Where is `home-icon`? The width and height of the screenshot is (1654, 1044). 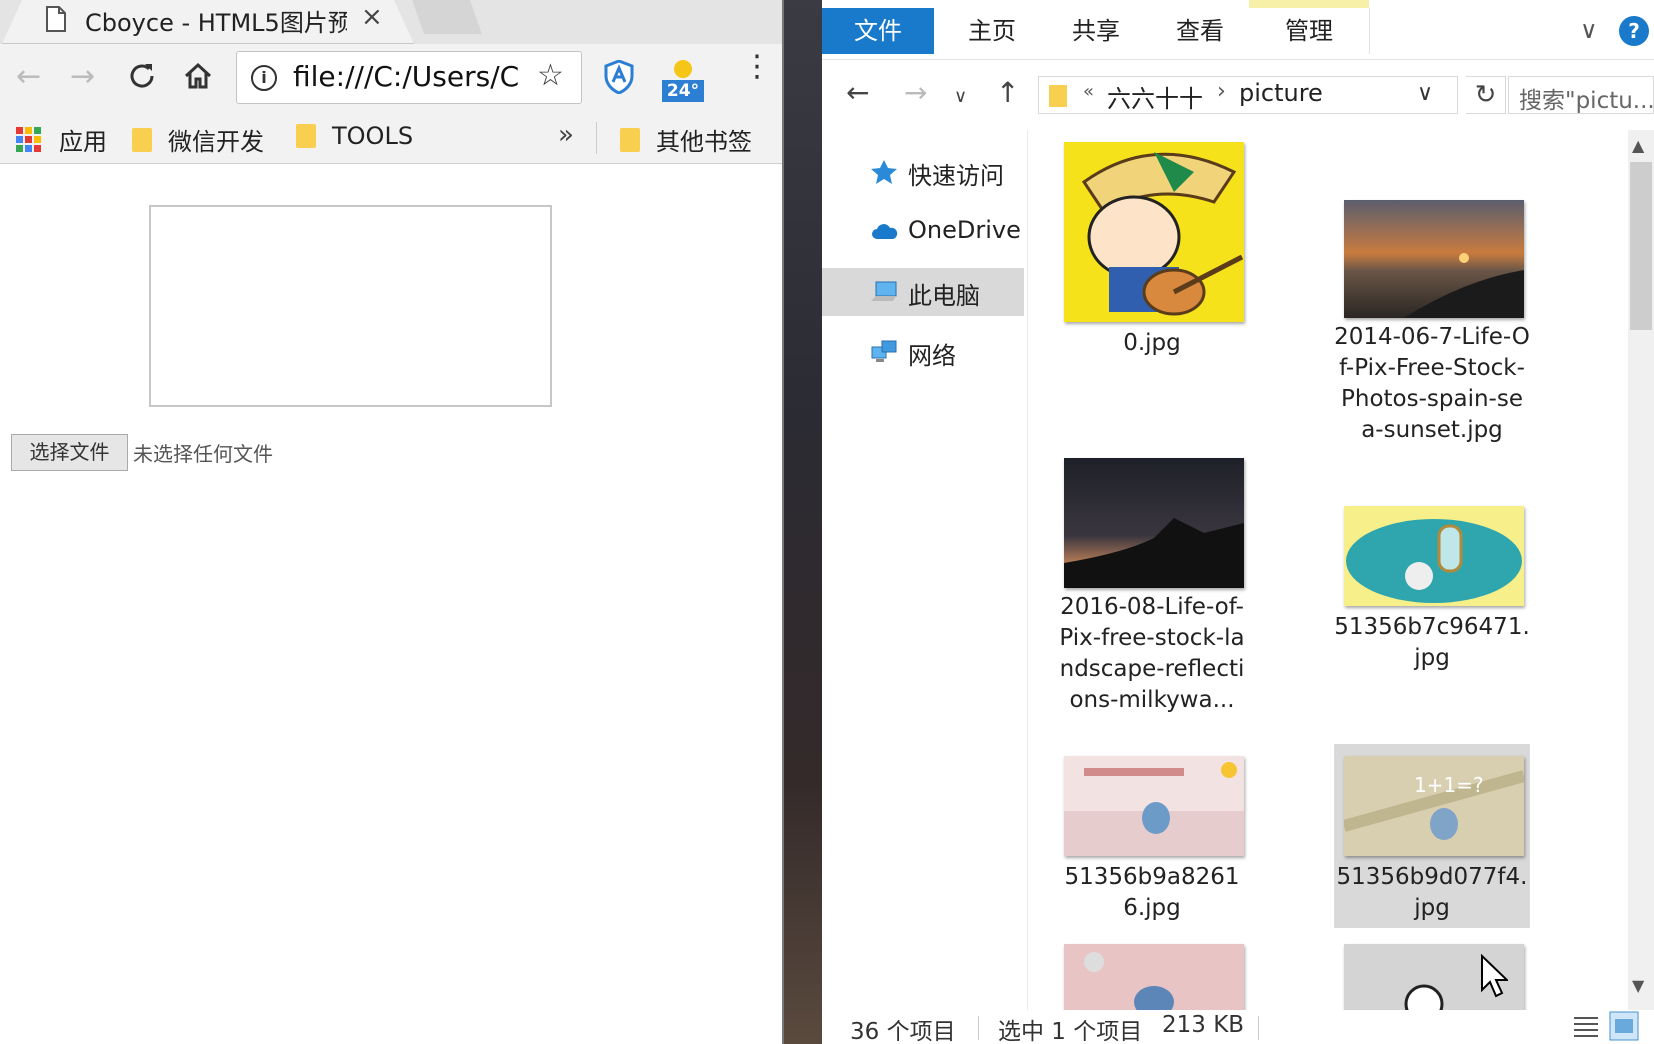
home-icon is located at coordinates (198, 76).